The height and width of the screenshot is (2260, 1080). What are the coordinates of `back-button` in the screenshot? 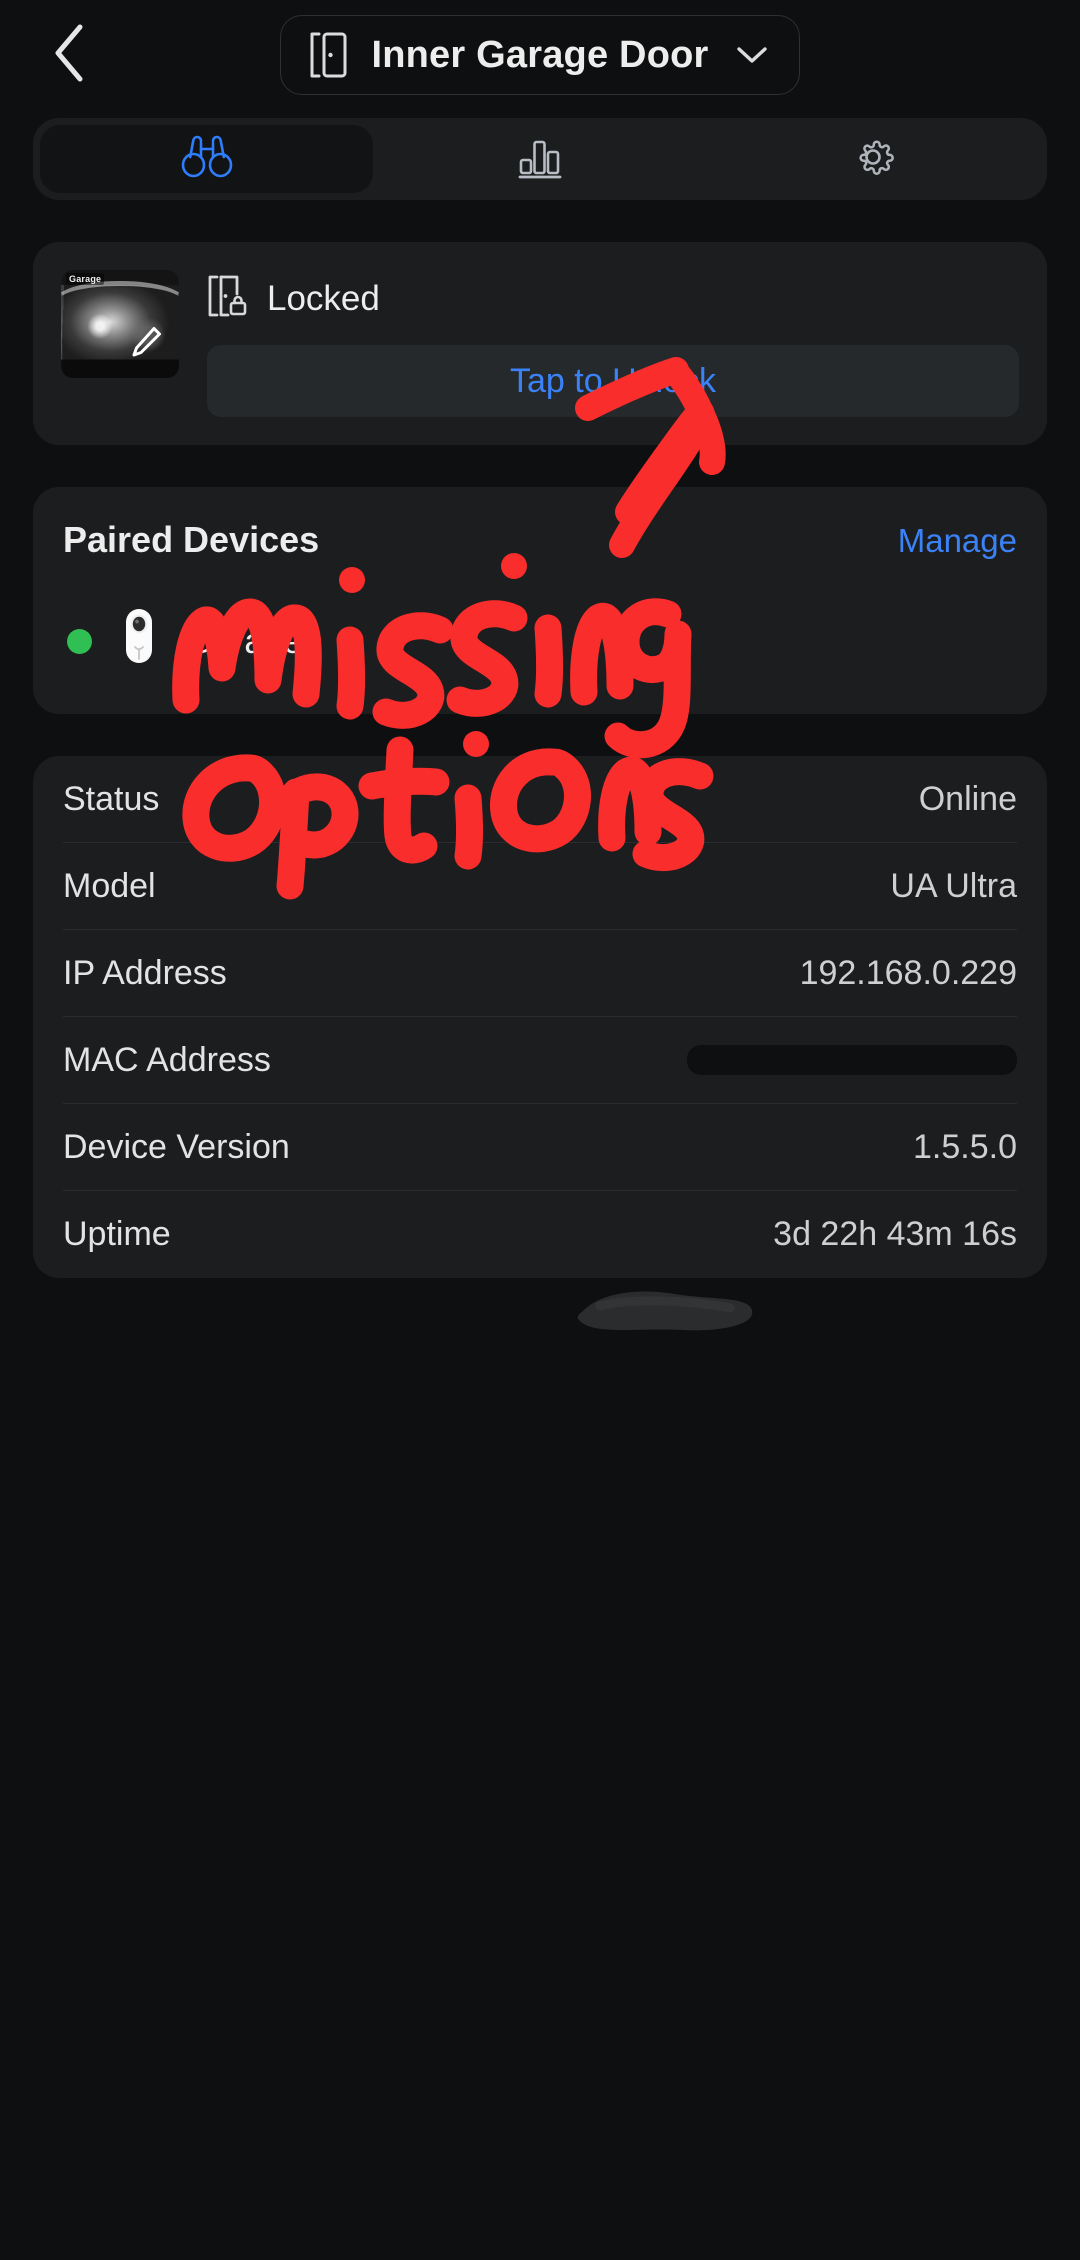 It's located at (71, 53).